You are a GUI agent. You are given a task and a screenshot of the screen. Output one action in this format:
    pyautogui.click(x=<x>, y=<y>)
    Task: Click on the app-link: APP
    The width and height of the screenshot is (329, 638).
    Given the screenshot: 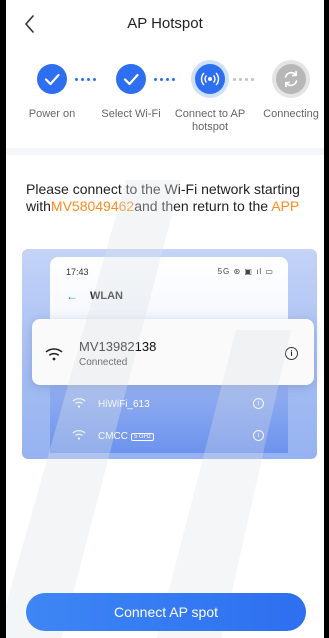 What is the action you would take?
    pyautogui.click(x=285, y=206)
    